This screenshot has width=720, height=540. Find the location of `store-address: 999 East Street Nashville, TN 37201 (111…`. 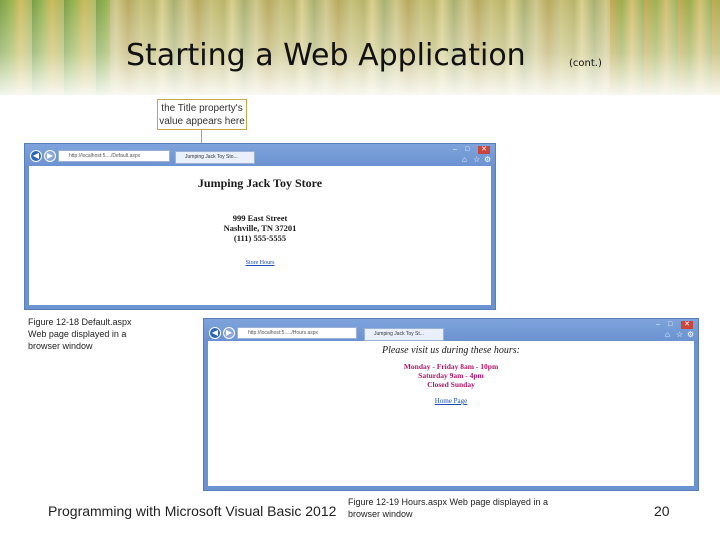

store-address: 999 East Street Nashville, TN 37201 (111… is located at coordinates (260, 228).